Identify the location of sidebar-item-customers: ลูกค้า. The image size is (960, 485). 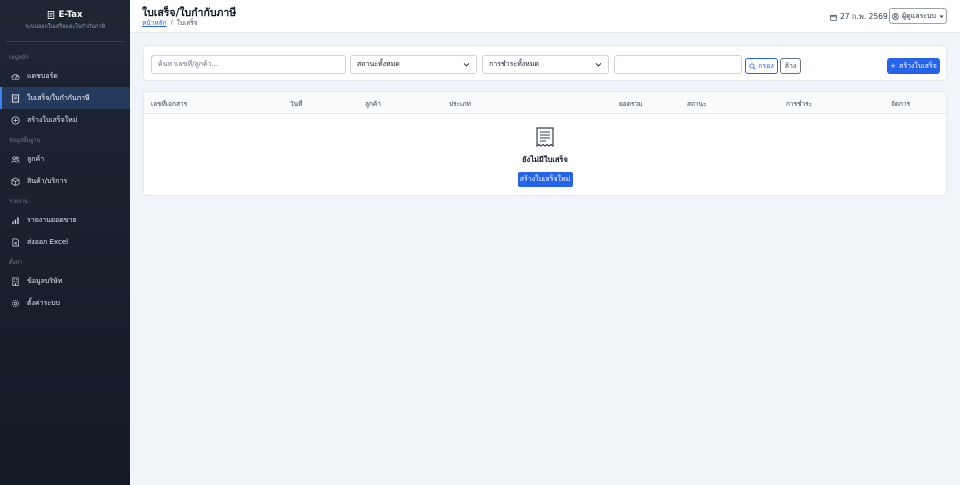
(65, 159).